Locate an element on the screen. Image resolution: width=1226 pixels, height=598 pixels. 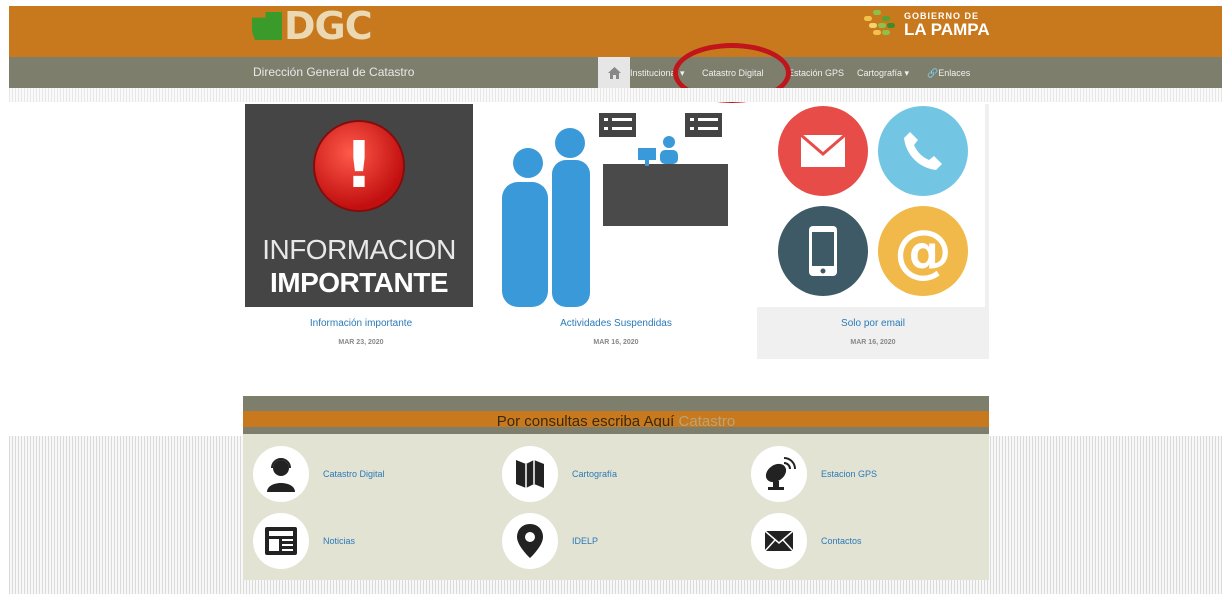
caret-down-icon: ▾ is located at coordinates (907, 73).